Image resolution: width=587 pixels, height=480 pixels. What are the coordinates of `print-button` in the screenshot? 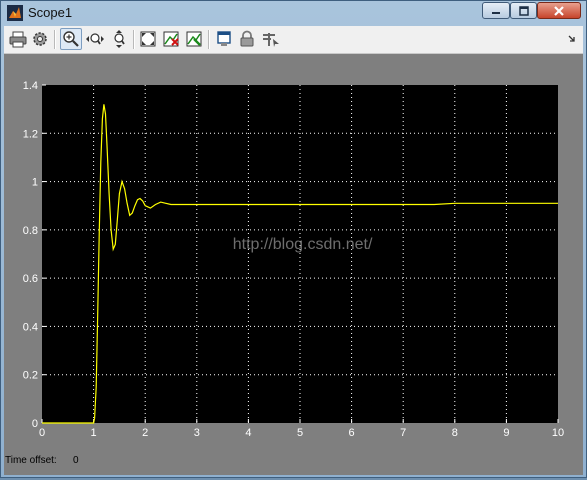 It's located at (18, 39).